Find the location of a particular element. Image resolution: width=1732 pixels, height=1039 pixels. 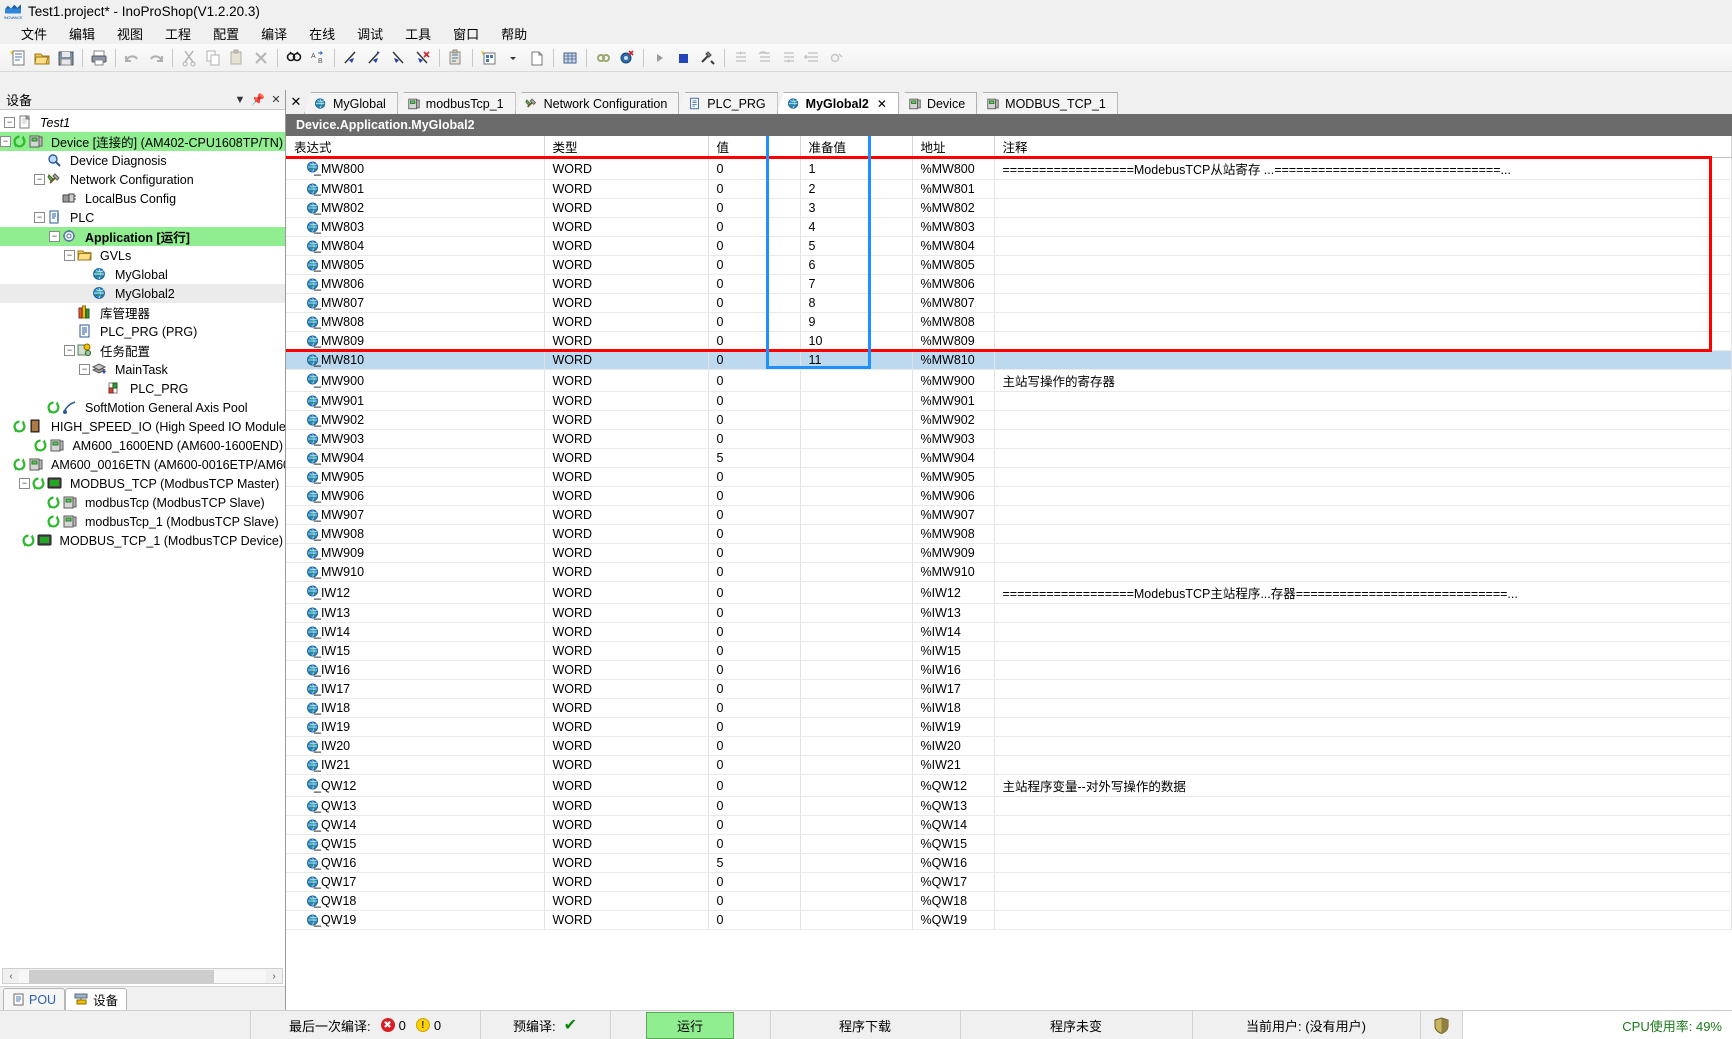

stop-icon is located at coordinates (684, 58).